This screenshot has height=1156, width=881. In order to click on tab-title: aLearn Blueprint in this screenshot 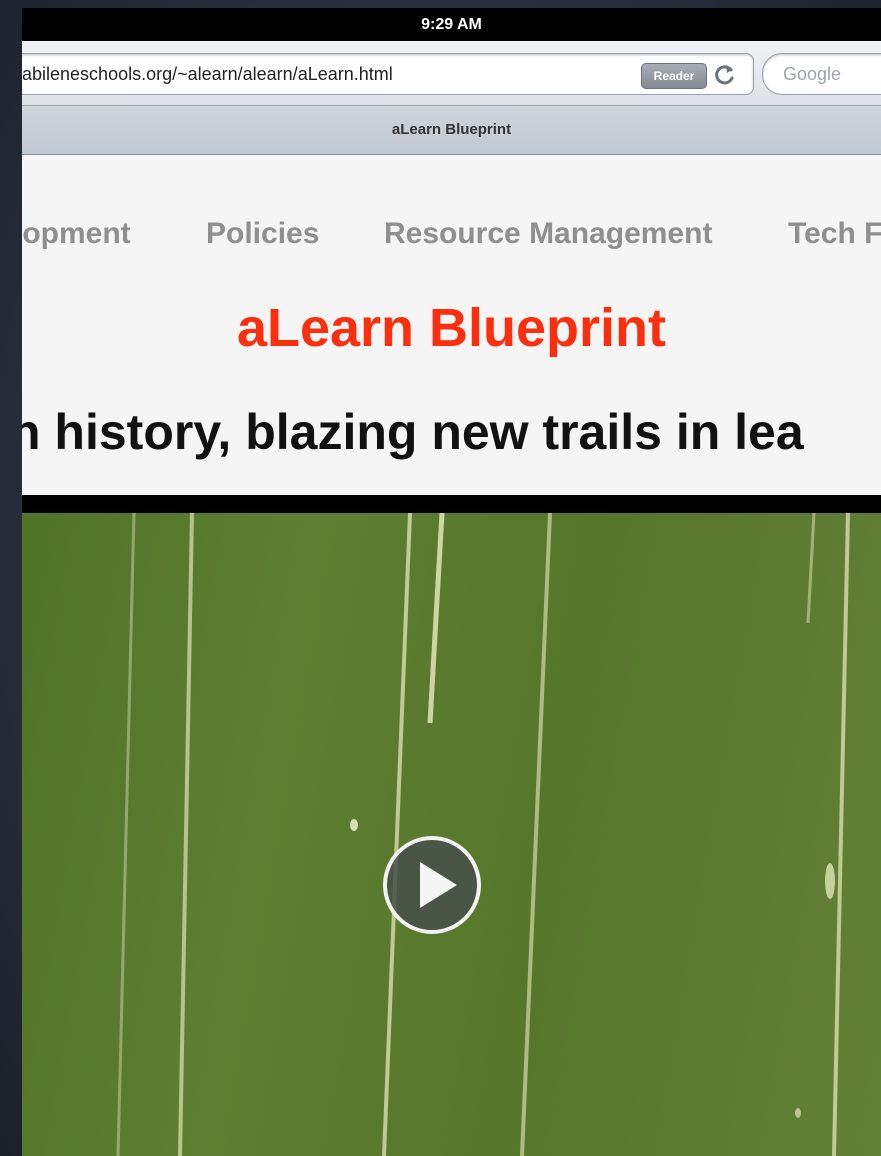, I will do `click(451, 129)`.